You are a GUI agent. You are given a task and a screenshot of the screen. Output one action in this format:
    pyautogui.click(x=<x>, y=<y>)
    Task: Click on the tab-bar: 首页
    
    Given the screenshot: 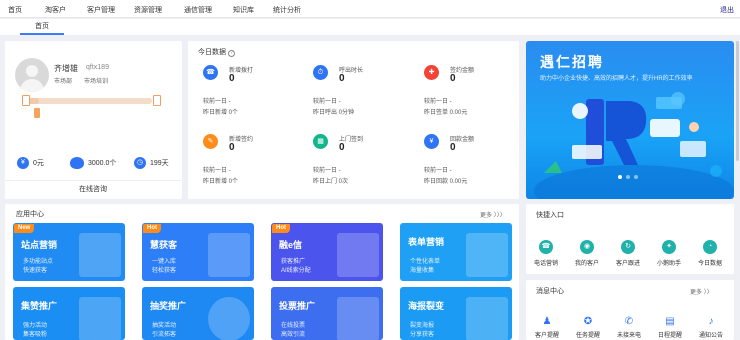 What is the action you would take?
    pyautogui.click(x=370, y=27)
    